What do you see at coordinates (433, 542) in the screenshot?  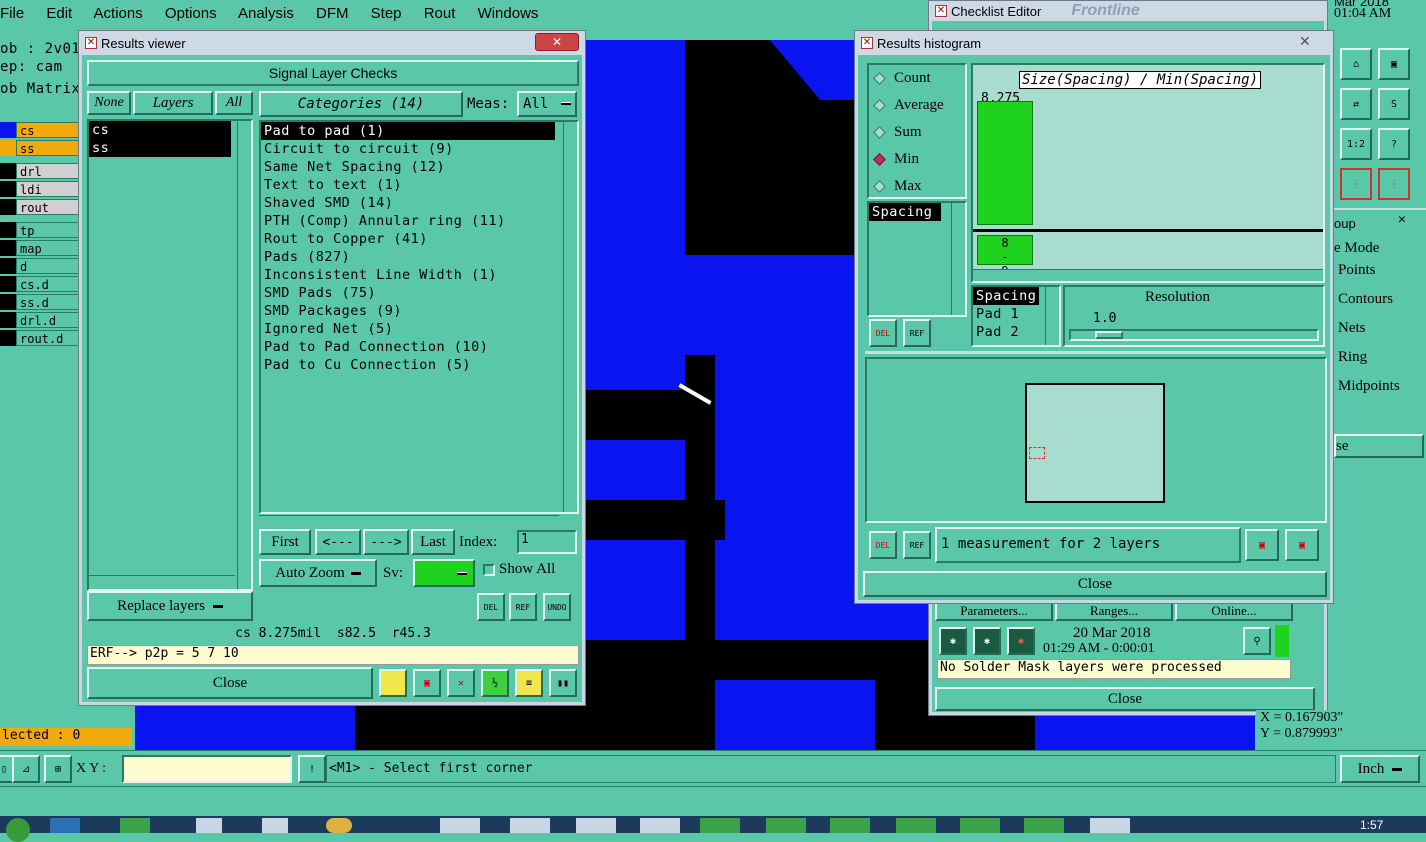 I see `last-button: Last` at bounding box center [433, 542].